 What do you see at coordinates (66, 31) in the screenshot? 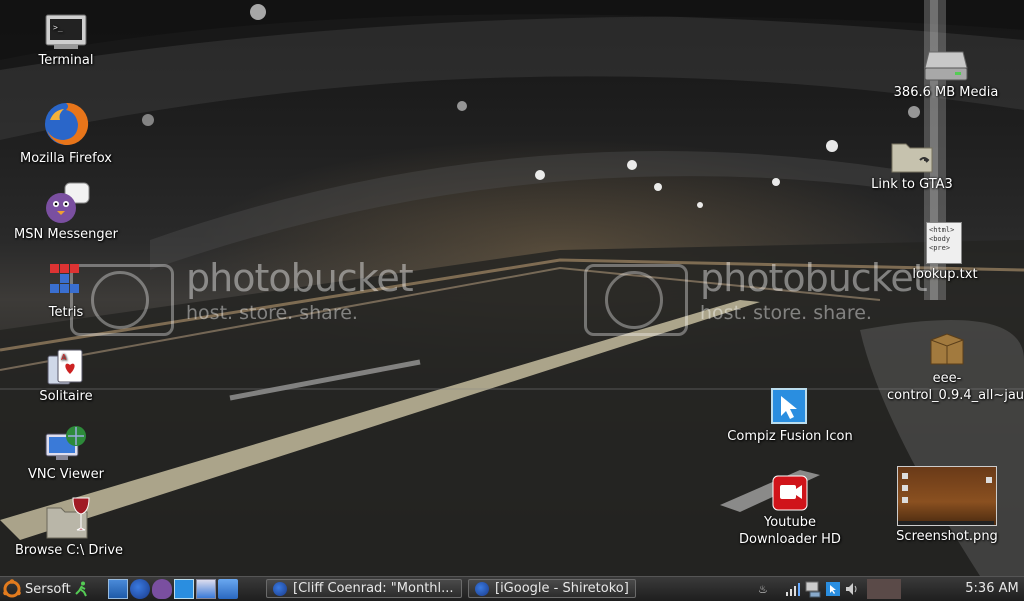
I see `terminal-icon: >_` at bounding box center [66, 31].